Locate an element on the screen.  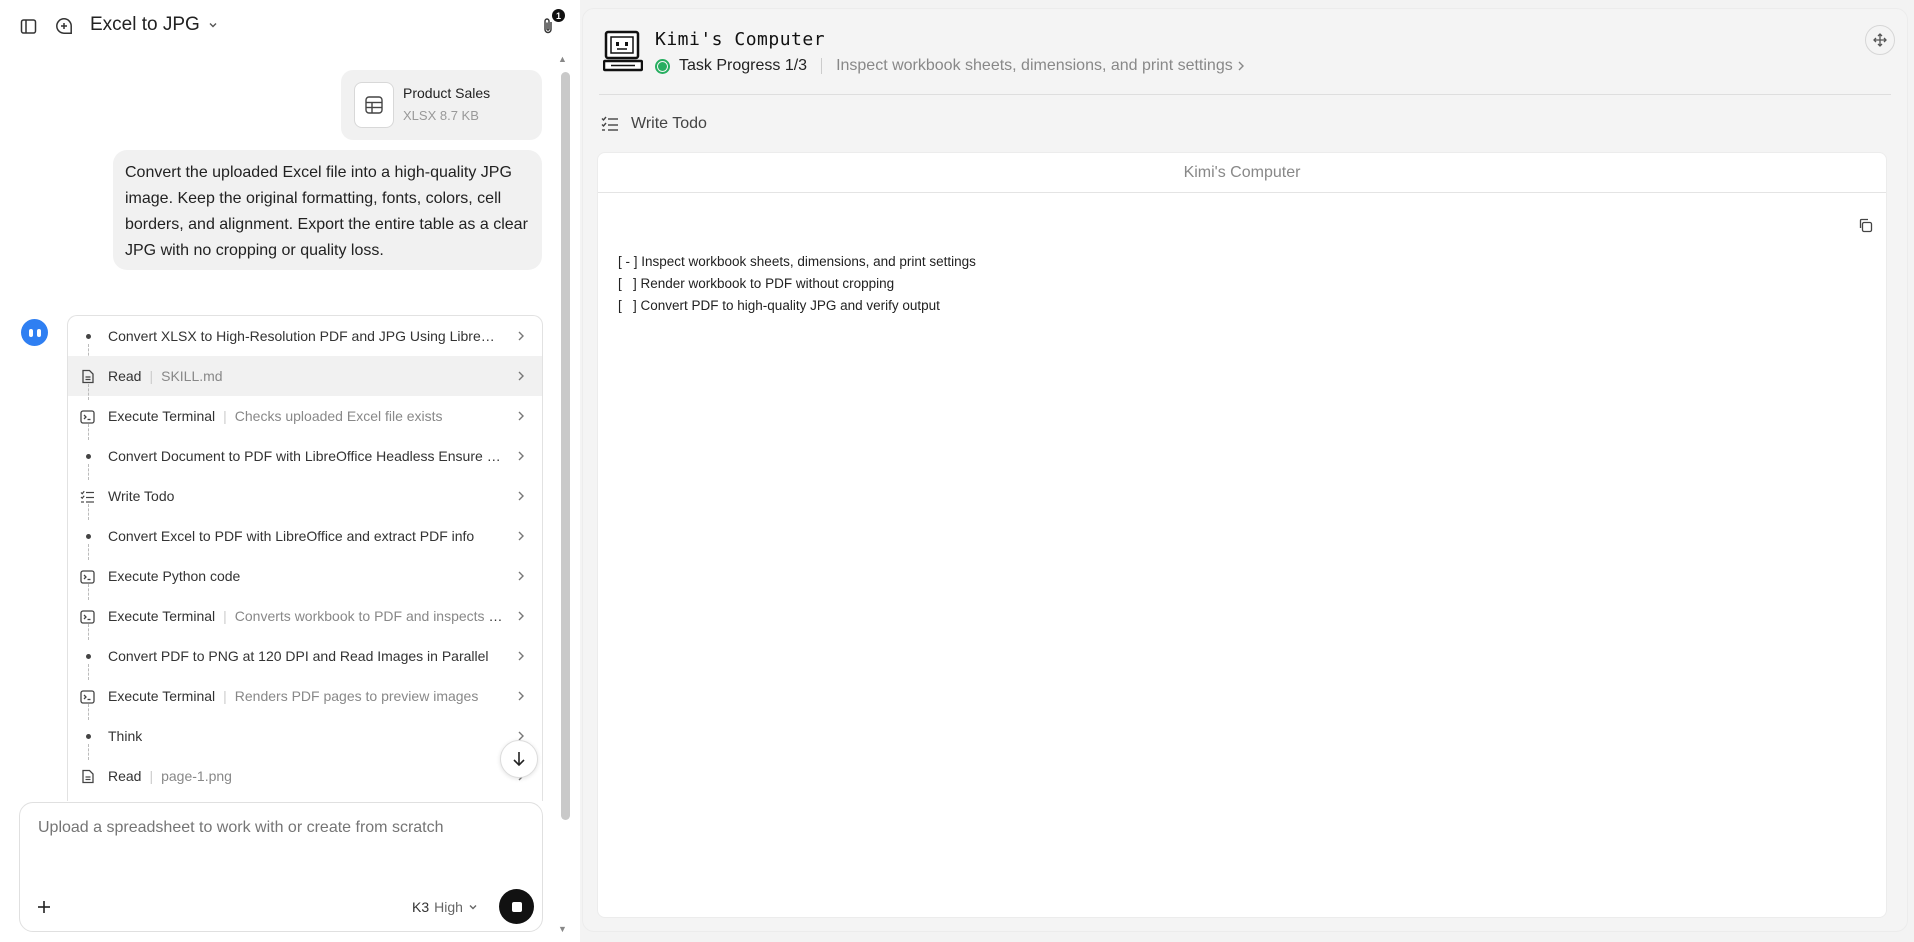
stop-icon is located at coordinates (516, 906).